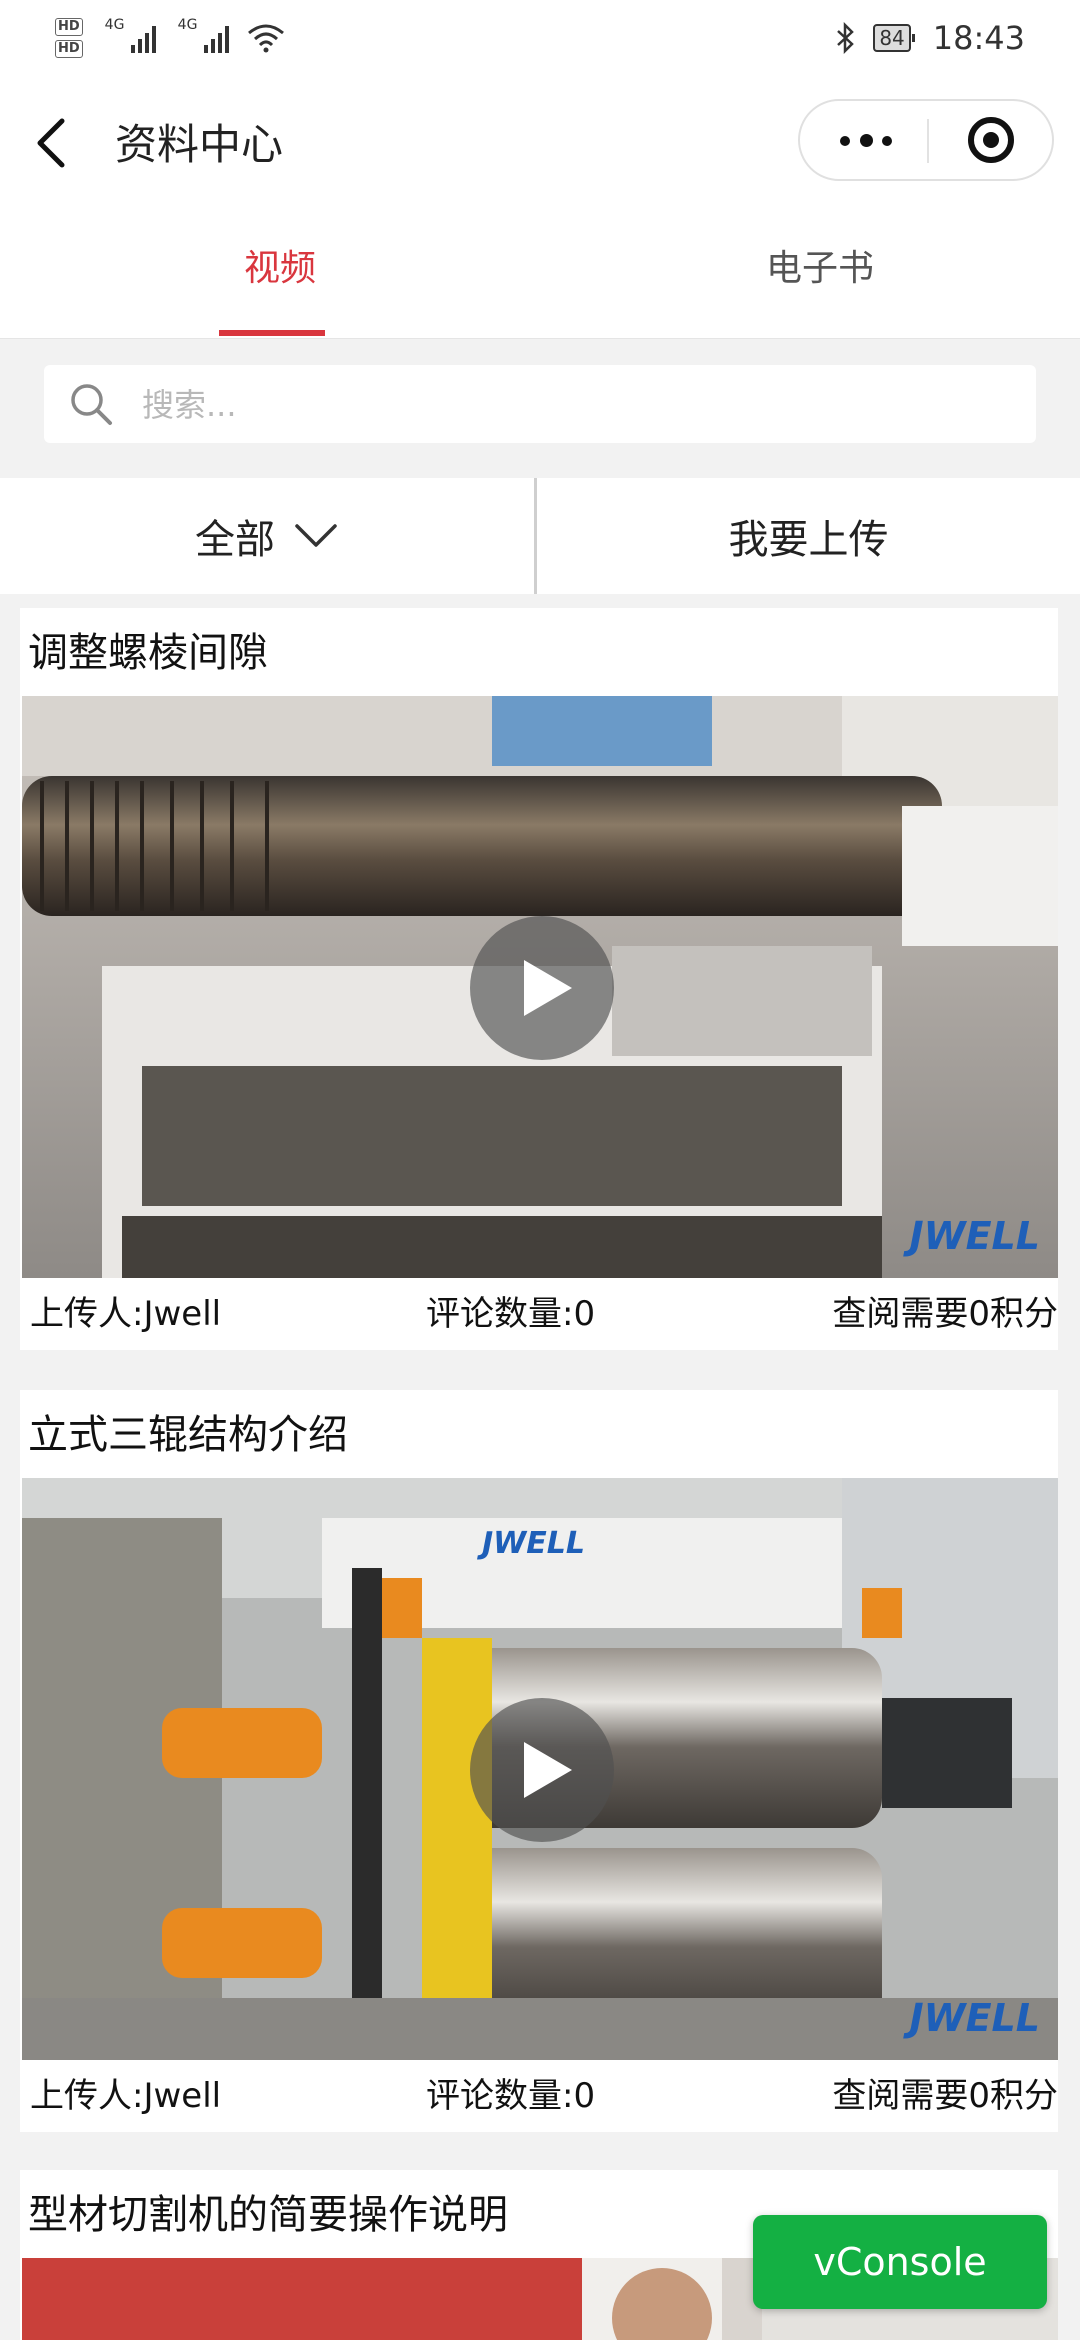 This screenshot has width=1080, height=2340. I want to click on vconsole-button: vConsole, so click(900, 2262).